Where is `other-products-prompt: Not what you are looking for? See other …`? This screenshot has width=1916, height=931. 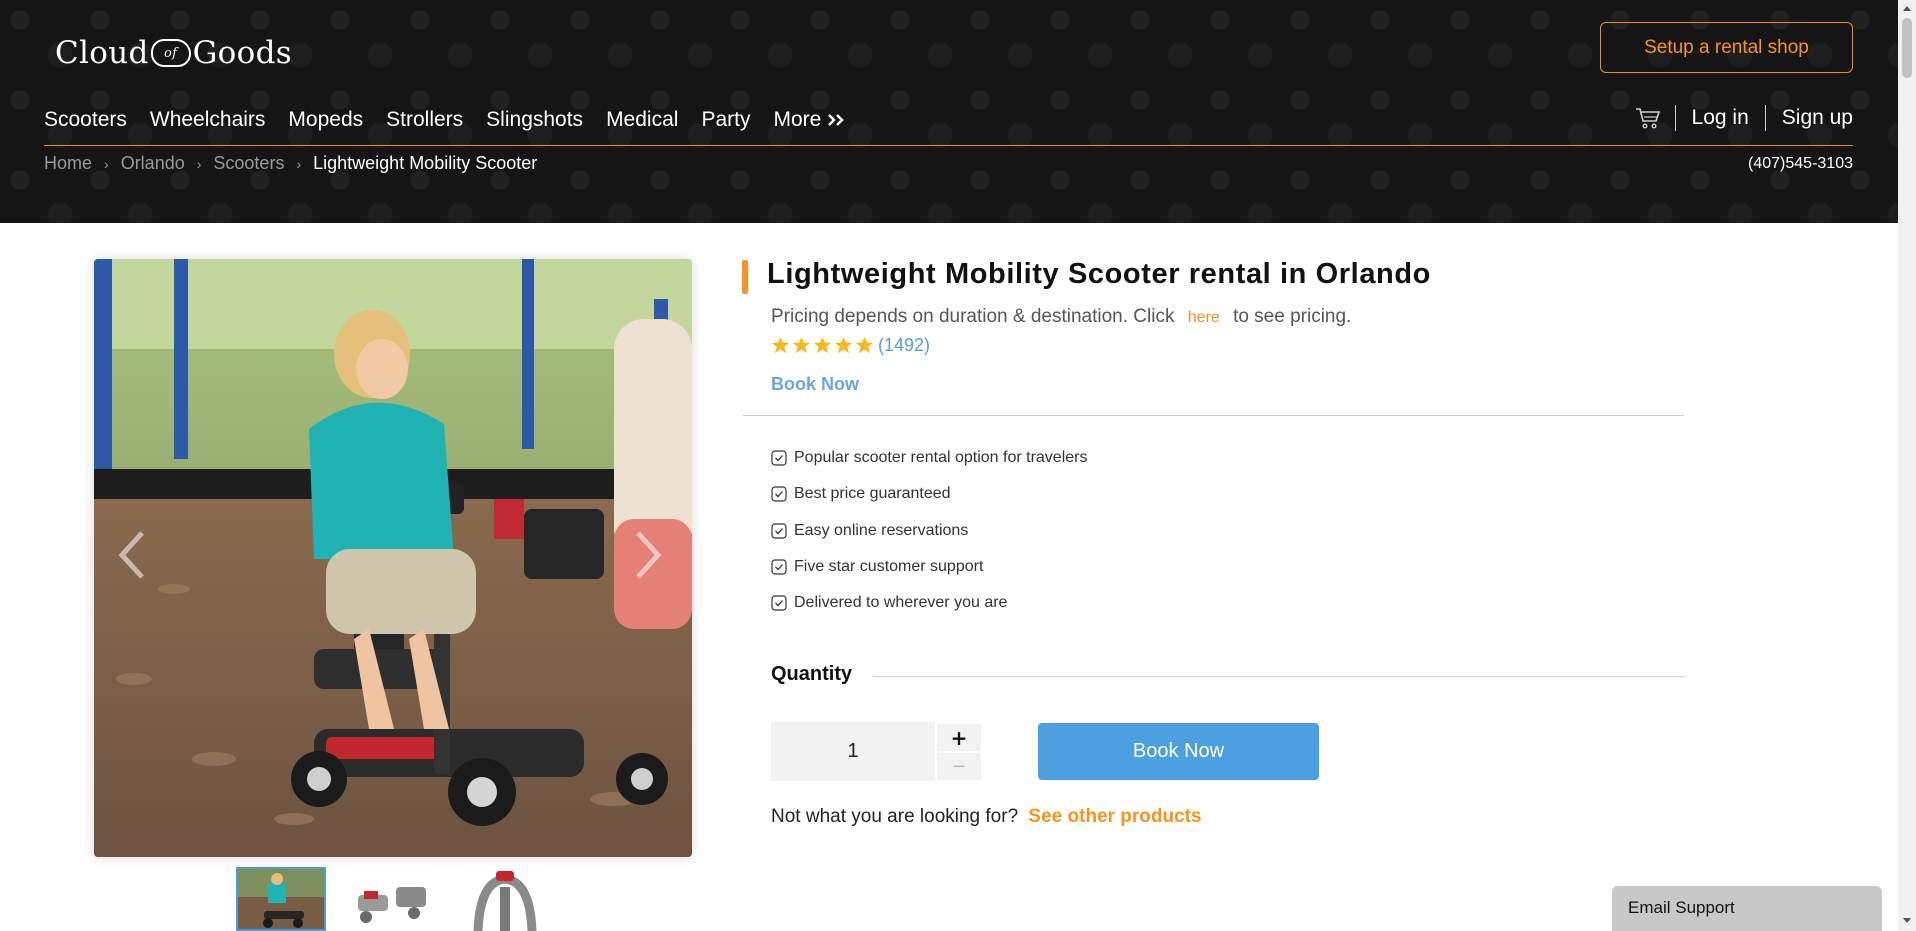 other-products-prompt: Not what you are looking for? See other … is located at coordinates (986, 817).